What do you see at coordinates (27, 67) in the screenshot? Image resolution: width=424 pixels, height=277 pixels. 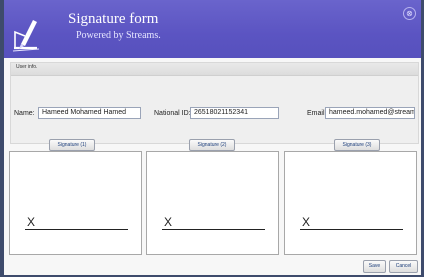 I see `user-info-panel-title: User info.` at bounding box center [27, 67].